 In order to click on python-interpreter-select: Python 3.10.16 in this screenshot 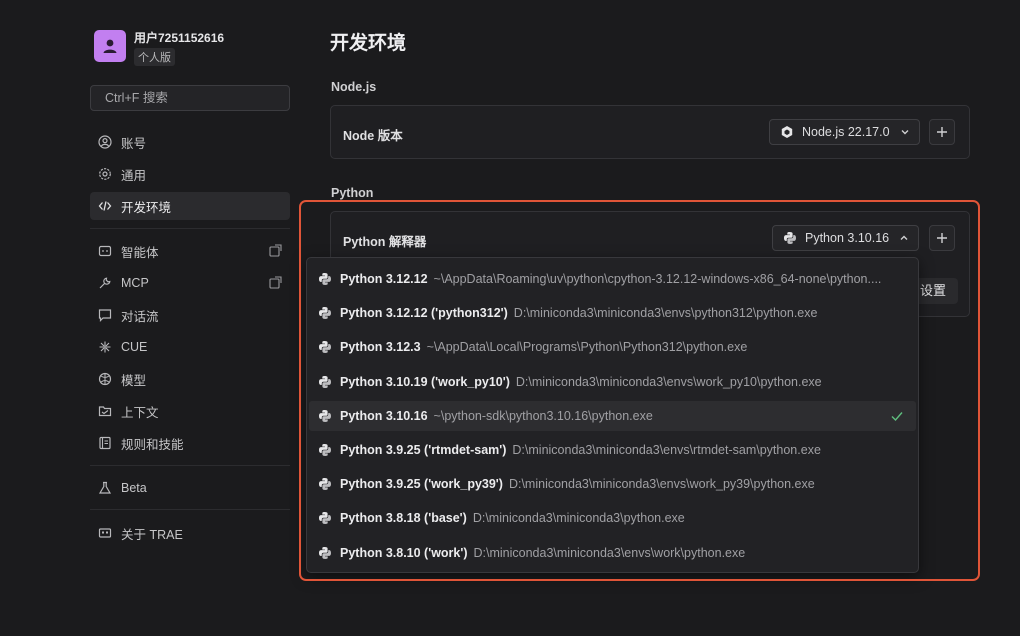, I will do `click(845, 238)`.